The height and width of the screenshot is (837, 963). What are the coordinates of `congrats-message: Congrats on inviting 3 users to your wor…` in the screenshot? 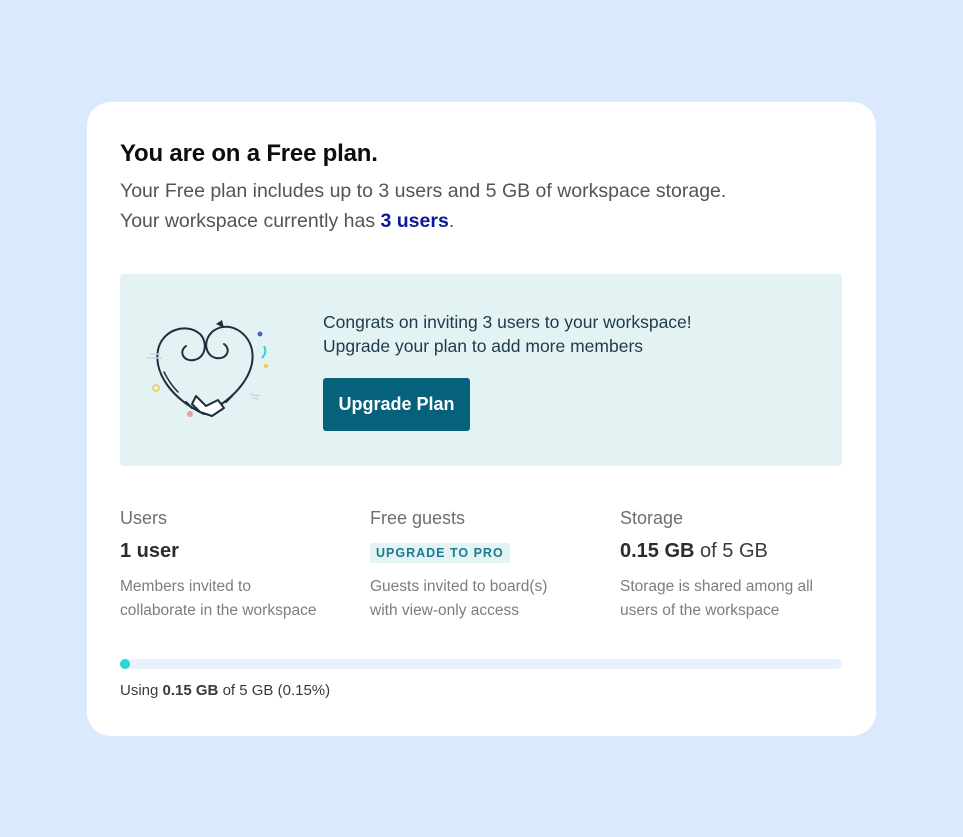 It's located at (507, 334).